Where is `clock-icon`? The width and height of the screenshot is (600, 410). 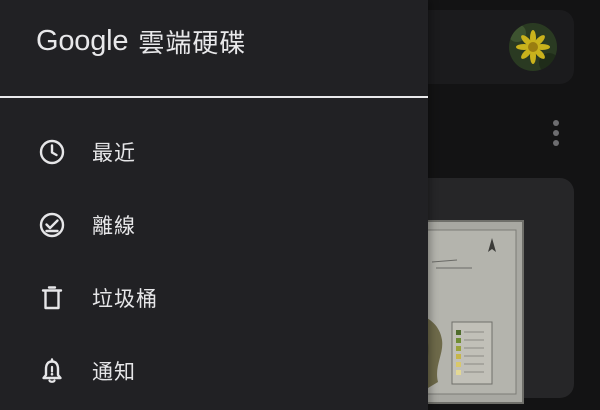
clock-icon is located at coordinates (52, 152).